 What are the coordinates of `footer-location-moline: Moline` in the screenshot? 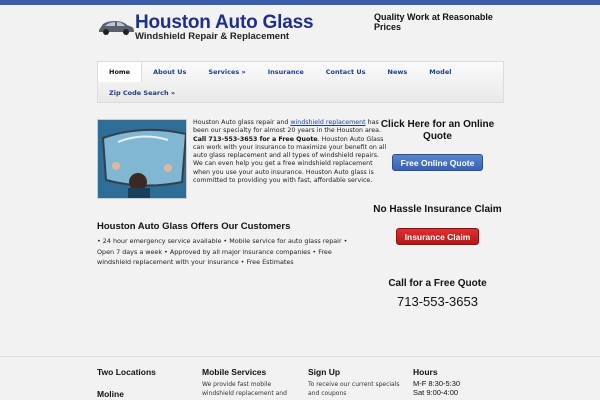 It's located at (126, 394).